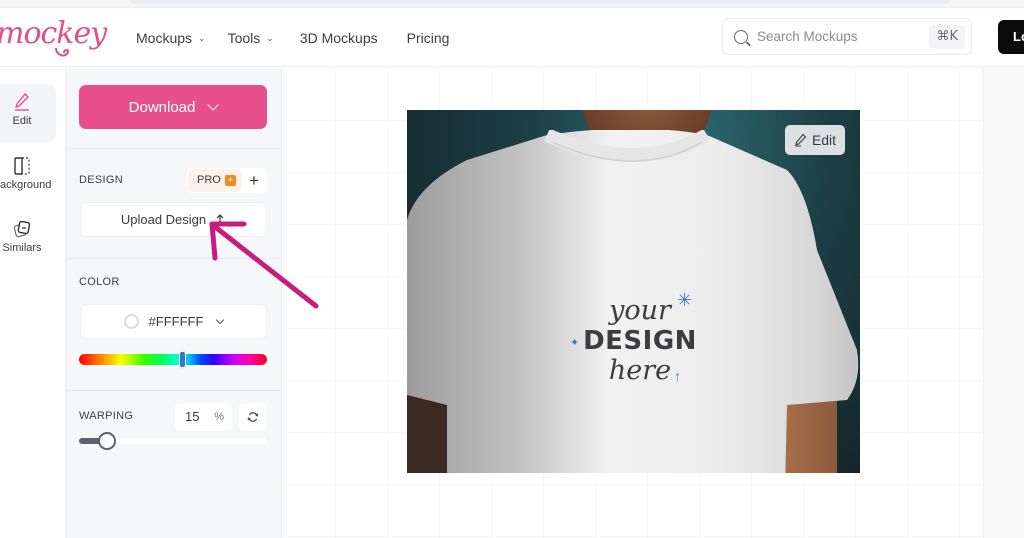 The width and height of the screenshot is (1024, 538). I want to click on plus-icon: +, so click(254, 180).